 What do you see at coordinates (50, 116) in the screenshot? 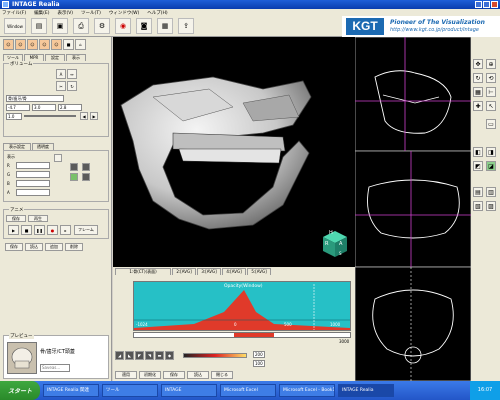
I see `value-slider` at bounding box center [50, 116].